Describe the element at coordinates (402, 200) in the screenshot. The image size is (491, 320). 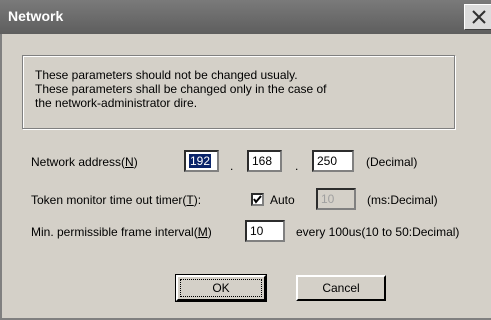
I see `token-timer-unit: (ms:Decimal)` at that location.